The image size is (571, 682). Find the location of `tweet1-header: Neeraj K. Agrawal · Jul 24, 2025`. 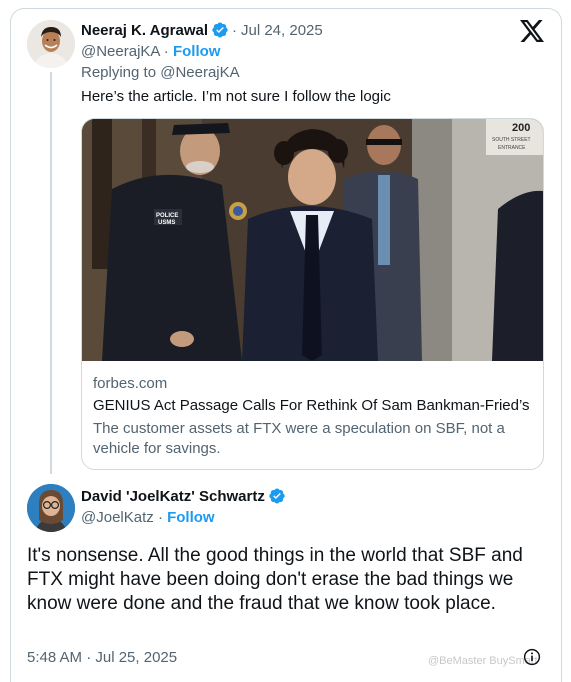

tweet1-header: Neeraj K. Agrawal · Jul 24, 2025 is located at coordinates (202, 30).